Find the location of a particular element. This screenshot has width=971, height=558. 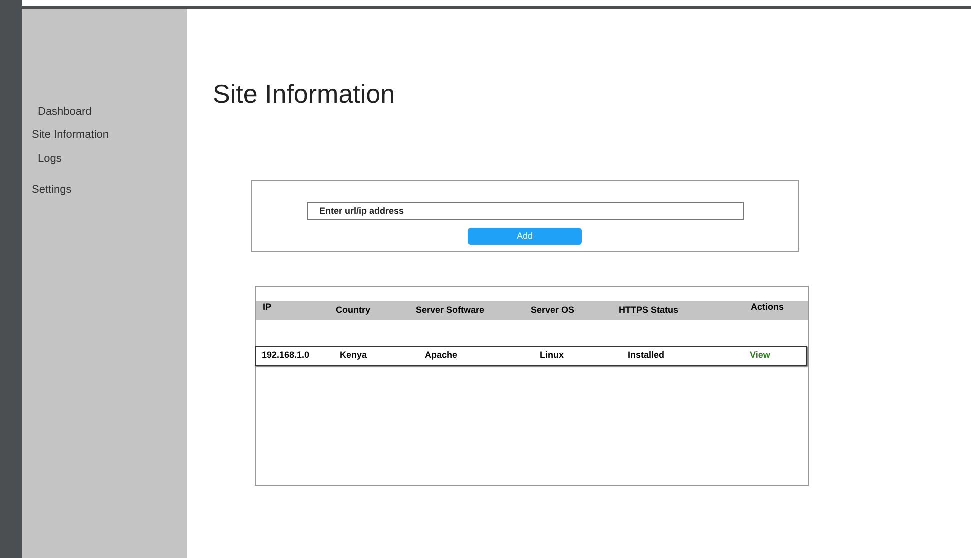

sidebar-item: Dashboard is located at coordinates (65, 112).